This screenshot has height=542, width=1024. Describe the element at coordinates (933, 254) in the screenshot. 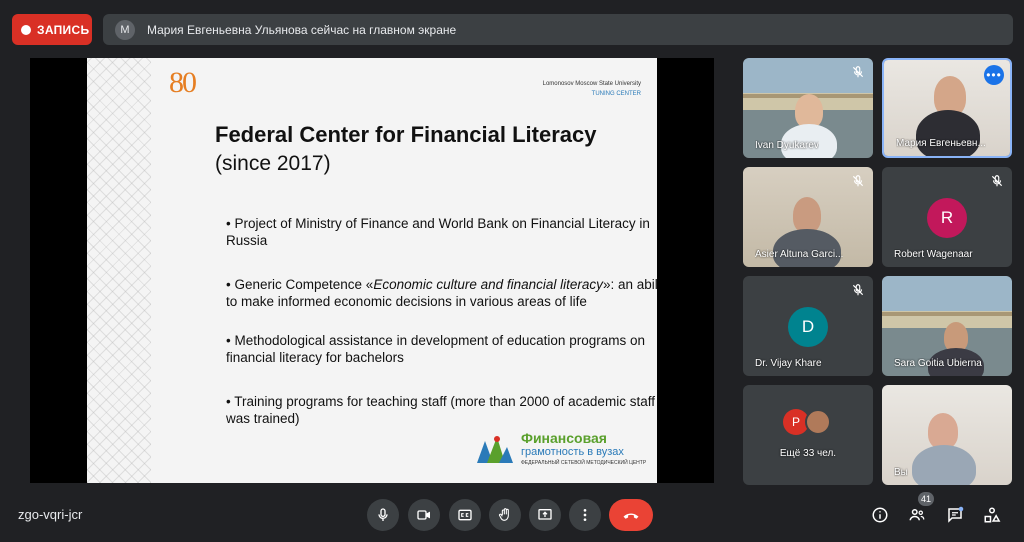

I see `participant-name: Robert Wagenaar` at that location.